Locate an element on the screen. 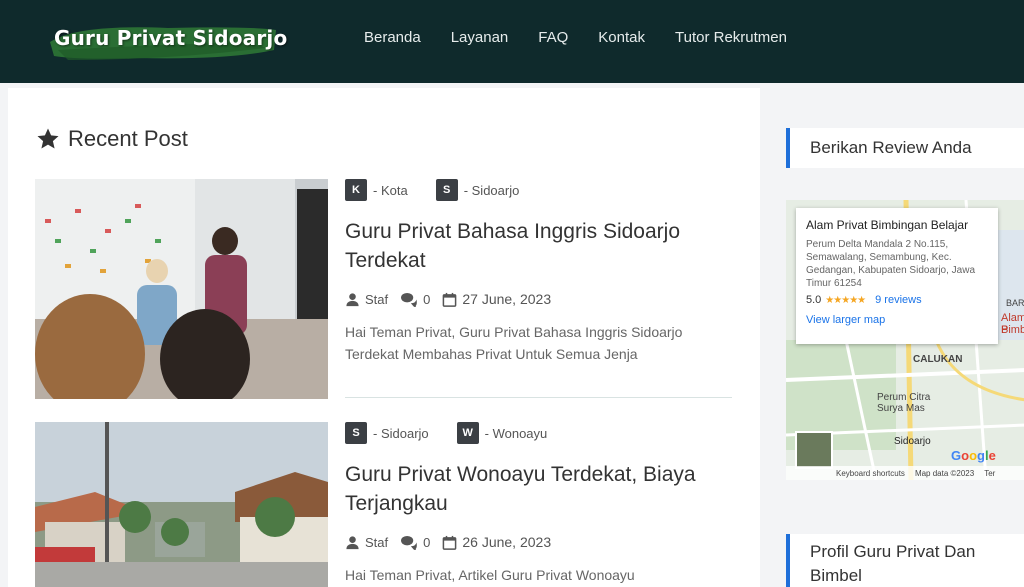 This screenshot has height=587, width=1024. nav-tutor-rekrutmen: Tutor Rekrutmen is located at coordinates (731, 37).